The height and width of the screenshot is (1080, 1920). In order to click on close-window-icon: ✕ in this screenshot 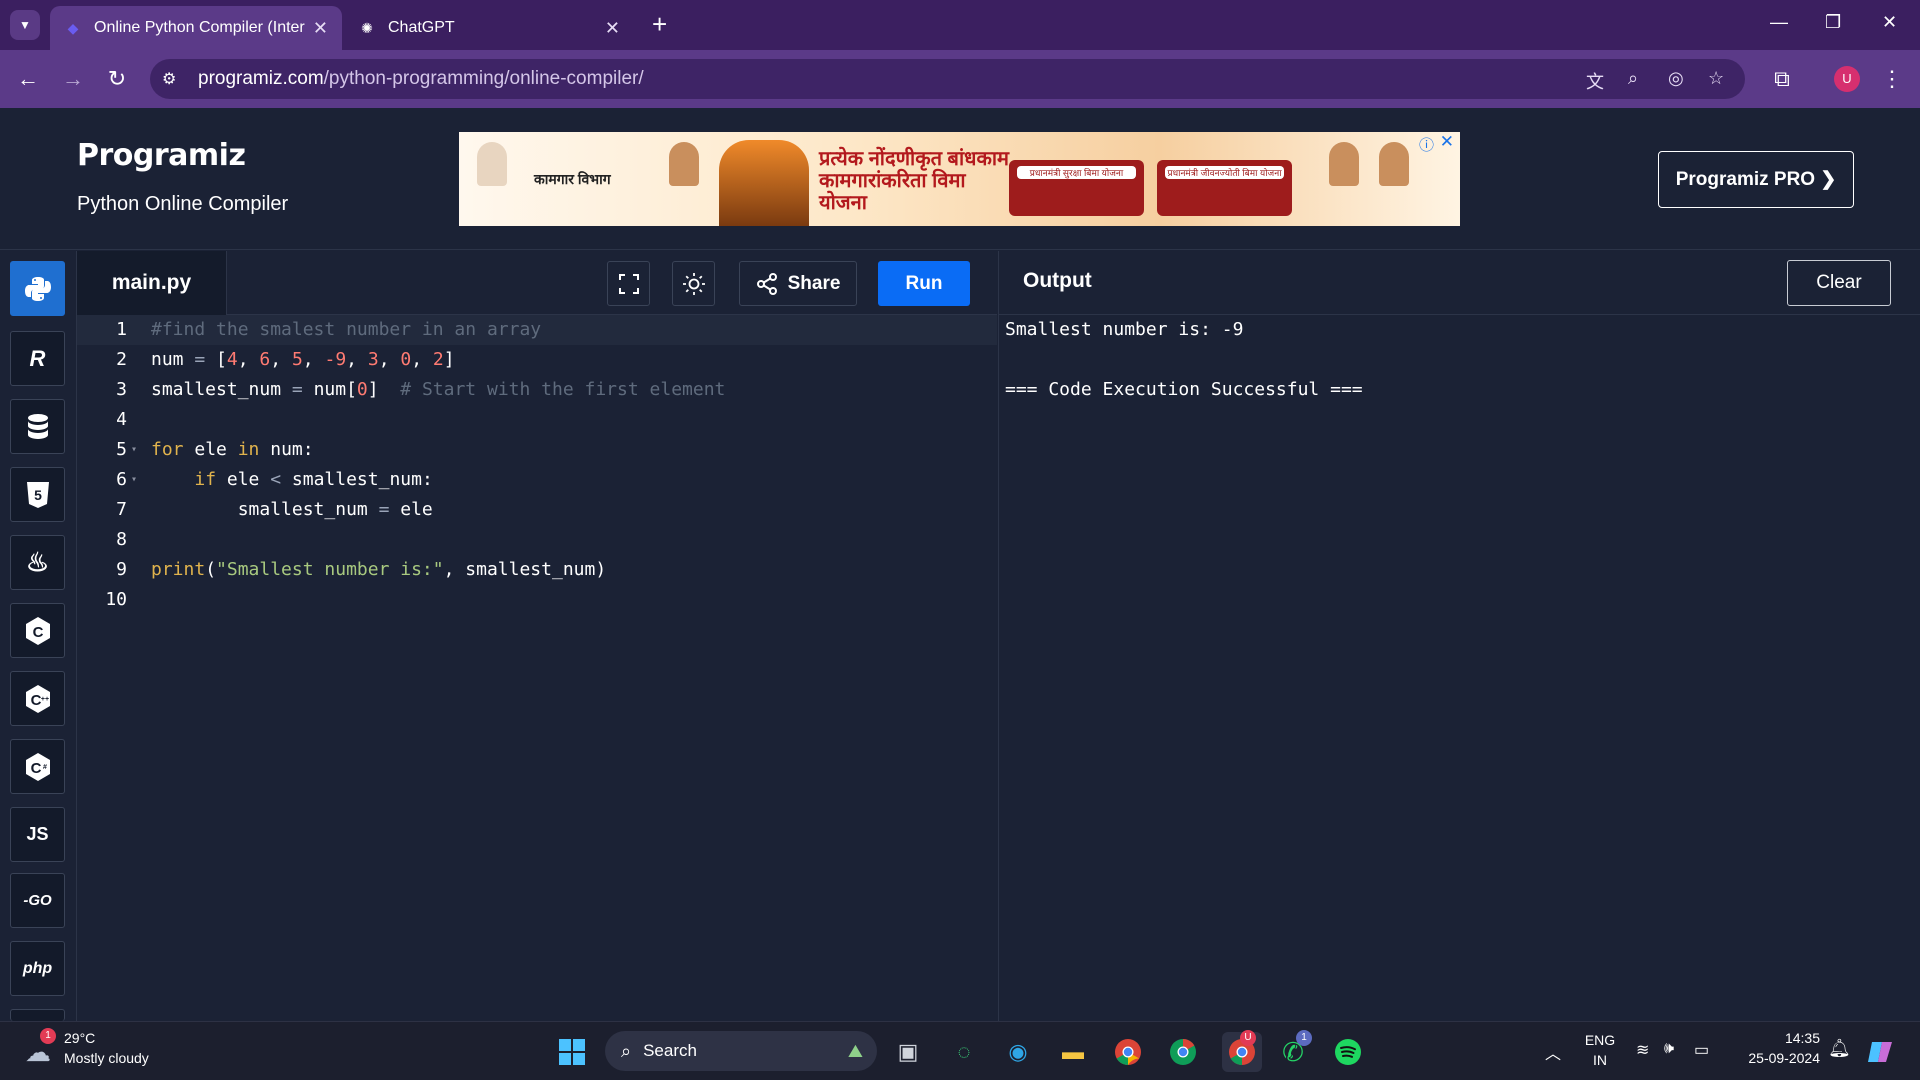, I will do `click(1889, 22)`.